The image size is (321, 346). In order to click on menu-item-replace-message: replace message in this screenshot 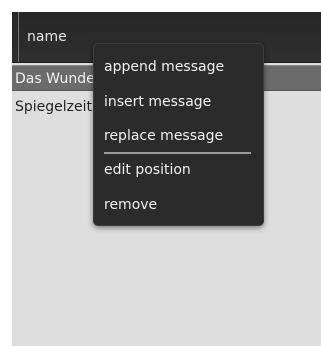, I will do `click(179, 136)`.